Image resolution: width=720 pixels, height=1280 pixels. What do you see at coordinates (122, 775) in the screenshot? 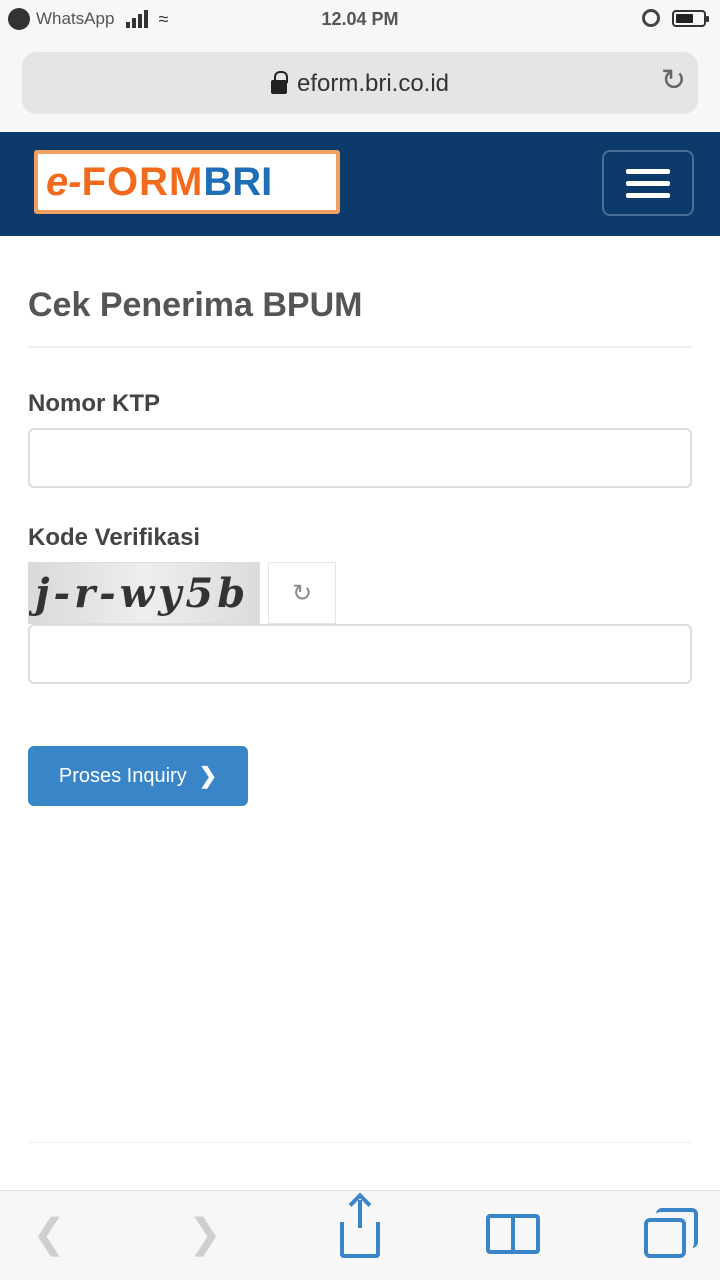
I see `process-inquiry-label: Proses Inquiry` at bounding box center [122, 775].